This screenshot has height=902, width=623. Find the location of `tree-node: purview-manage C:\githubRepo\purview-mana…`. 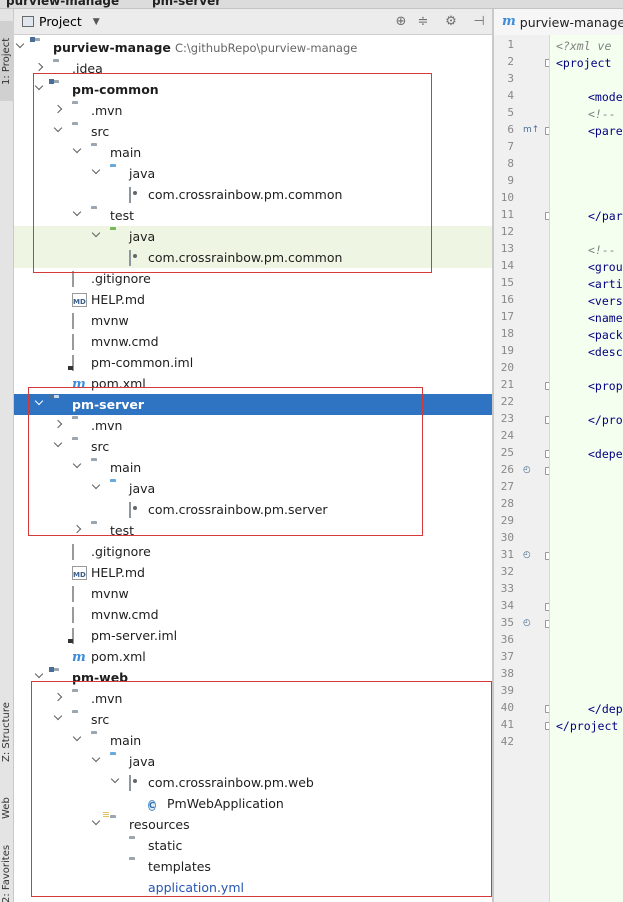

tree-node: purview-manage C:\githubRepo\purview-mana… is located at coordinates (253, 47).